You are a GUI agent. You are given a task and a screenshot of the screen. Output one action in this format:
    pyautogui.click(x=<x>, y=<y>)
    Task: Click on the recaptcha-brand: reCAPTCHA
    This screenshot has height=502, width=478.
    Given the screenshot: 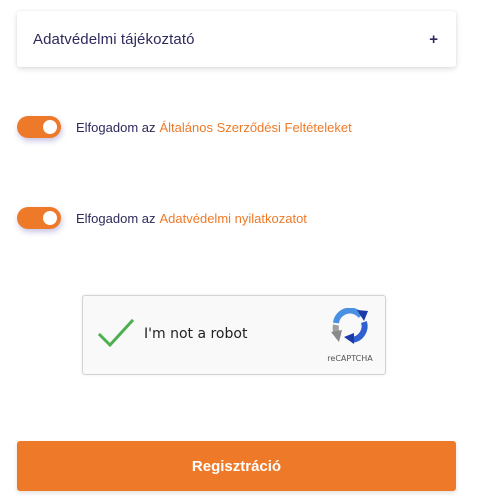 What is the action you would take?
    pyautogui.click(x=350, y=358)
    